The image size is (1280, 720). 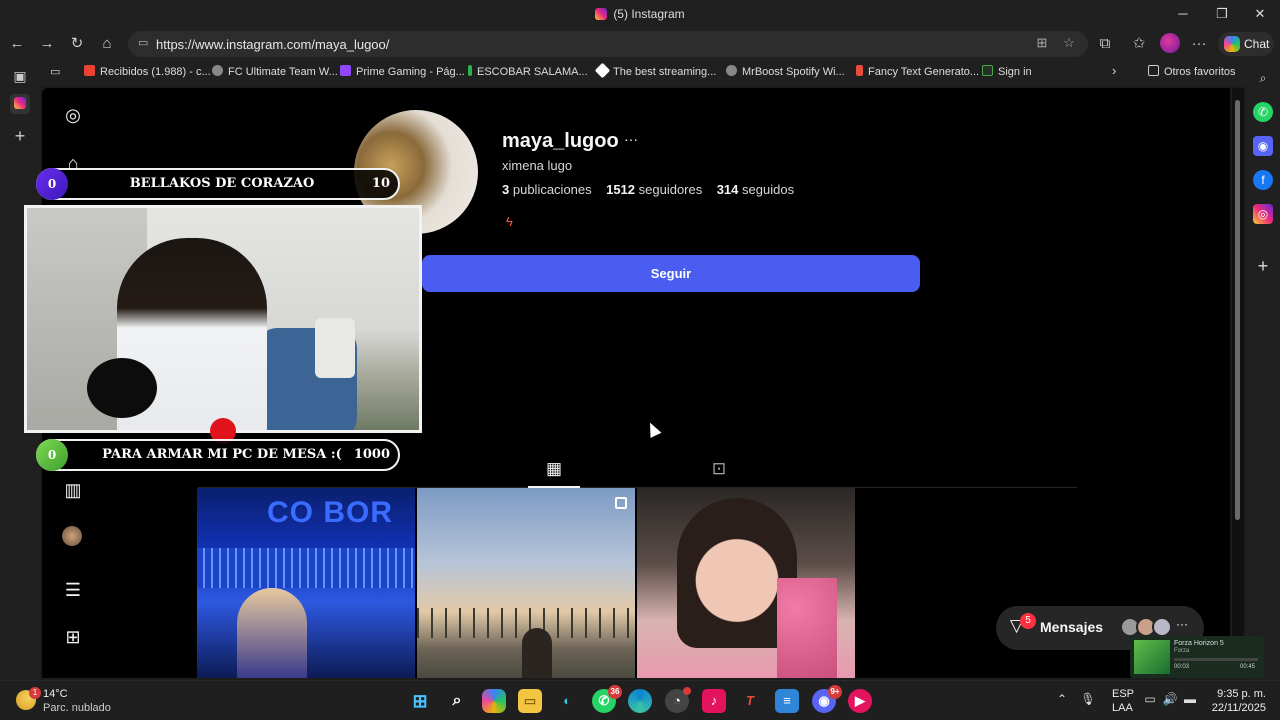 What do you see at coordinates (1069, 44) in the screenshot?
I see `favorite-star-icon: ☆` at bounding box center [1069, 44].